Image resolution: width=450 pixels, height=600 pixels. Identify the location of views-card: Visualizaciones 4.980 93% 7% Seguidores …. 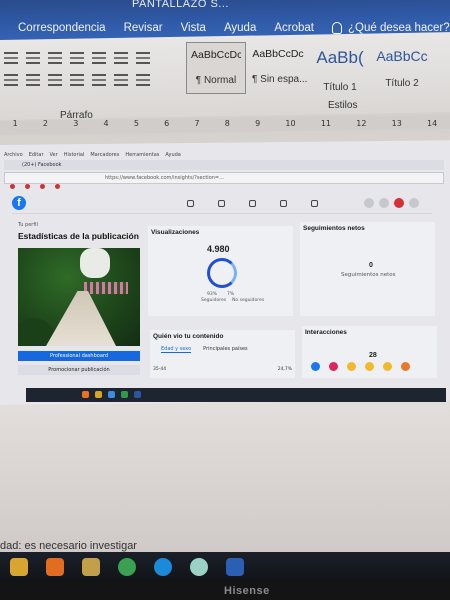
(220, 271).